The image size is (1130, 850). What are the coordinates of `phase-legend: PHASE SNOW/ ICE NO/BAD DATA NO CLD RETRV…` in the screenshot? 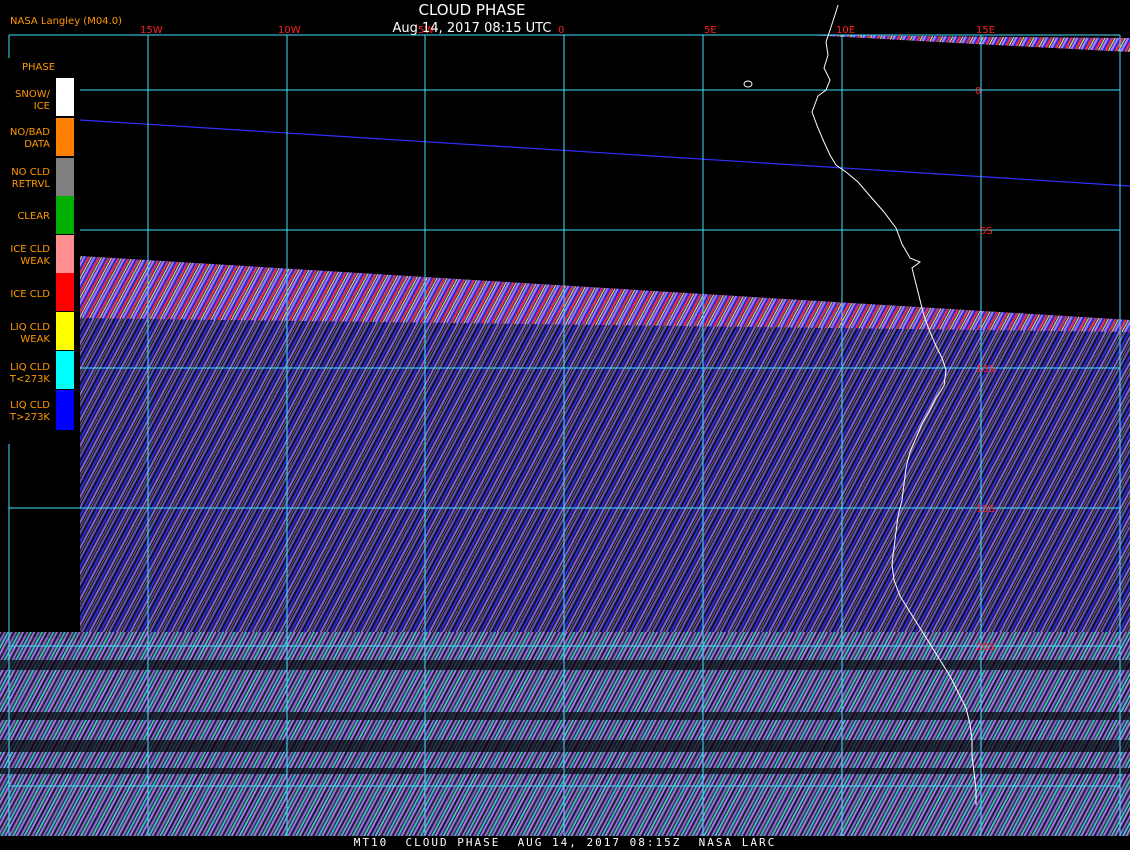 It's located at (40, 251).